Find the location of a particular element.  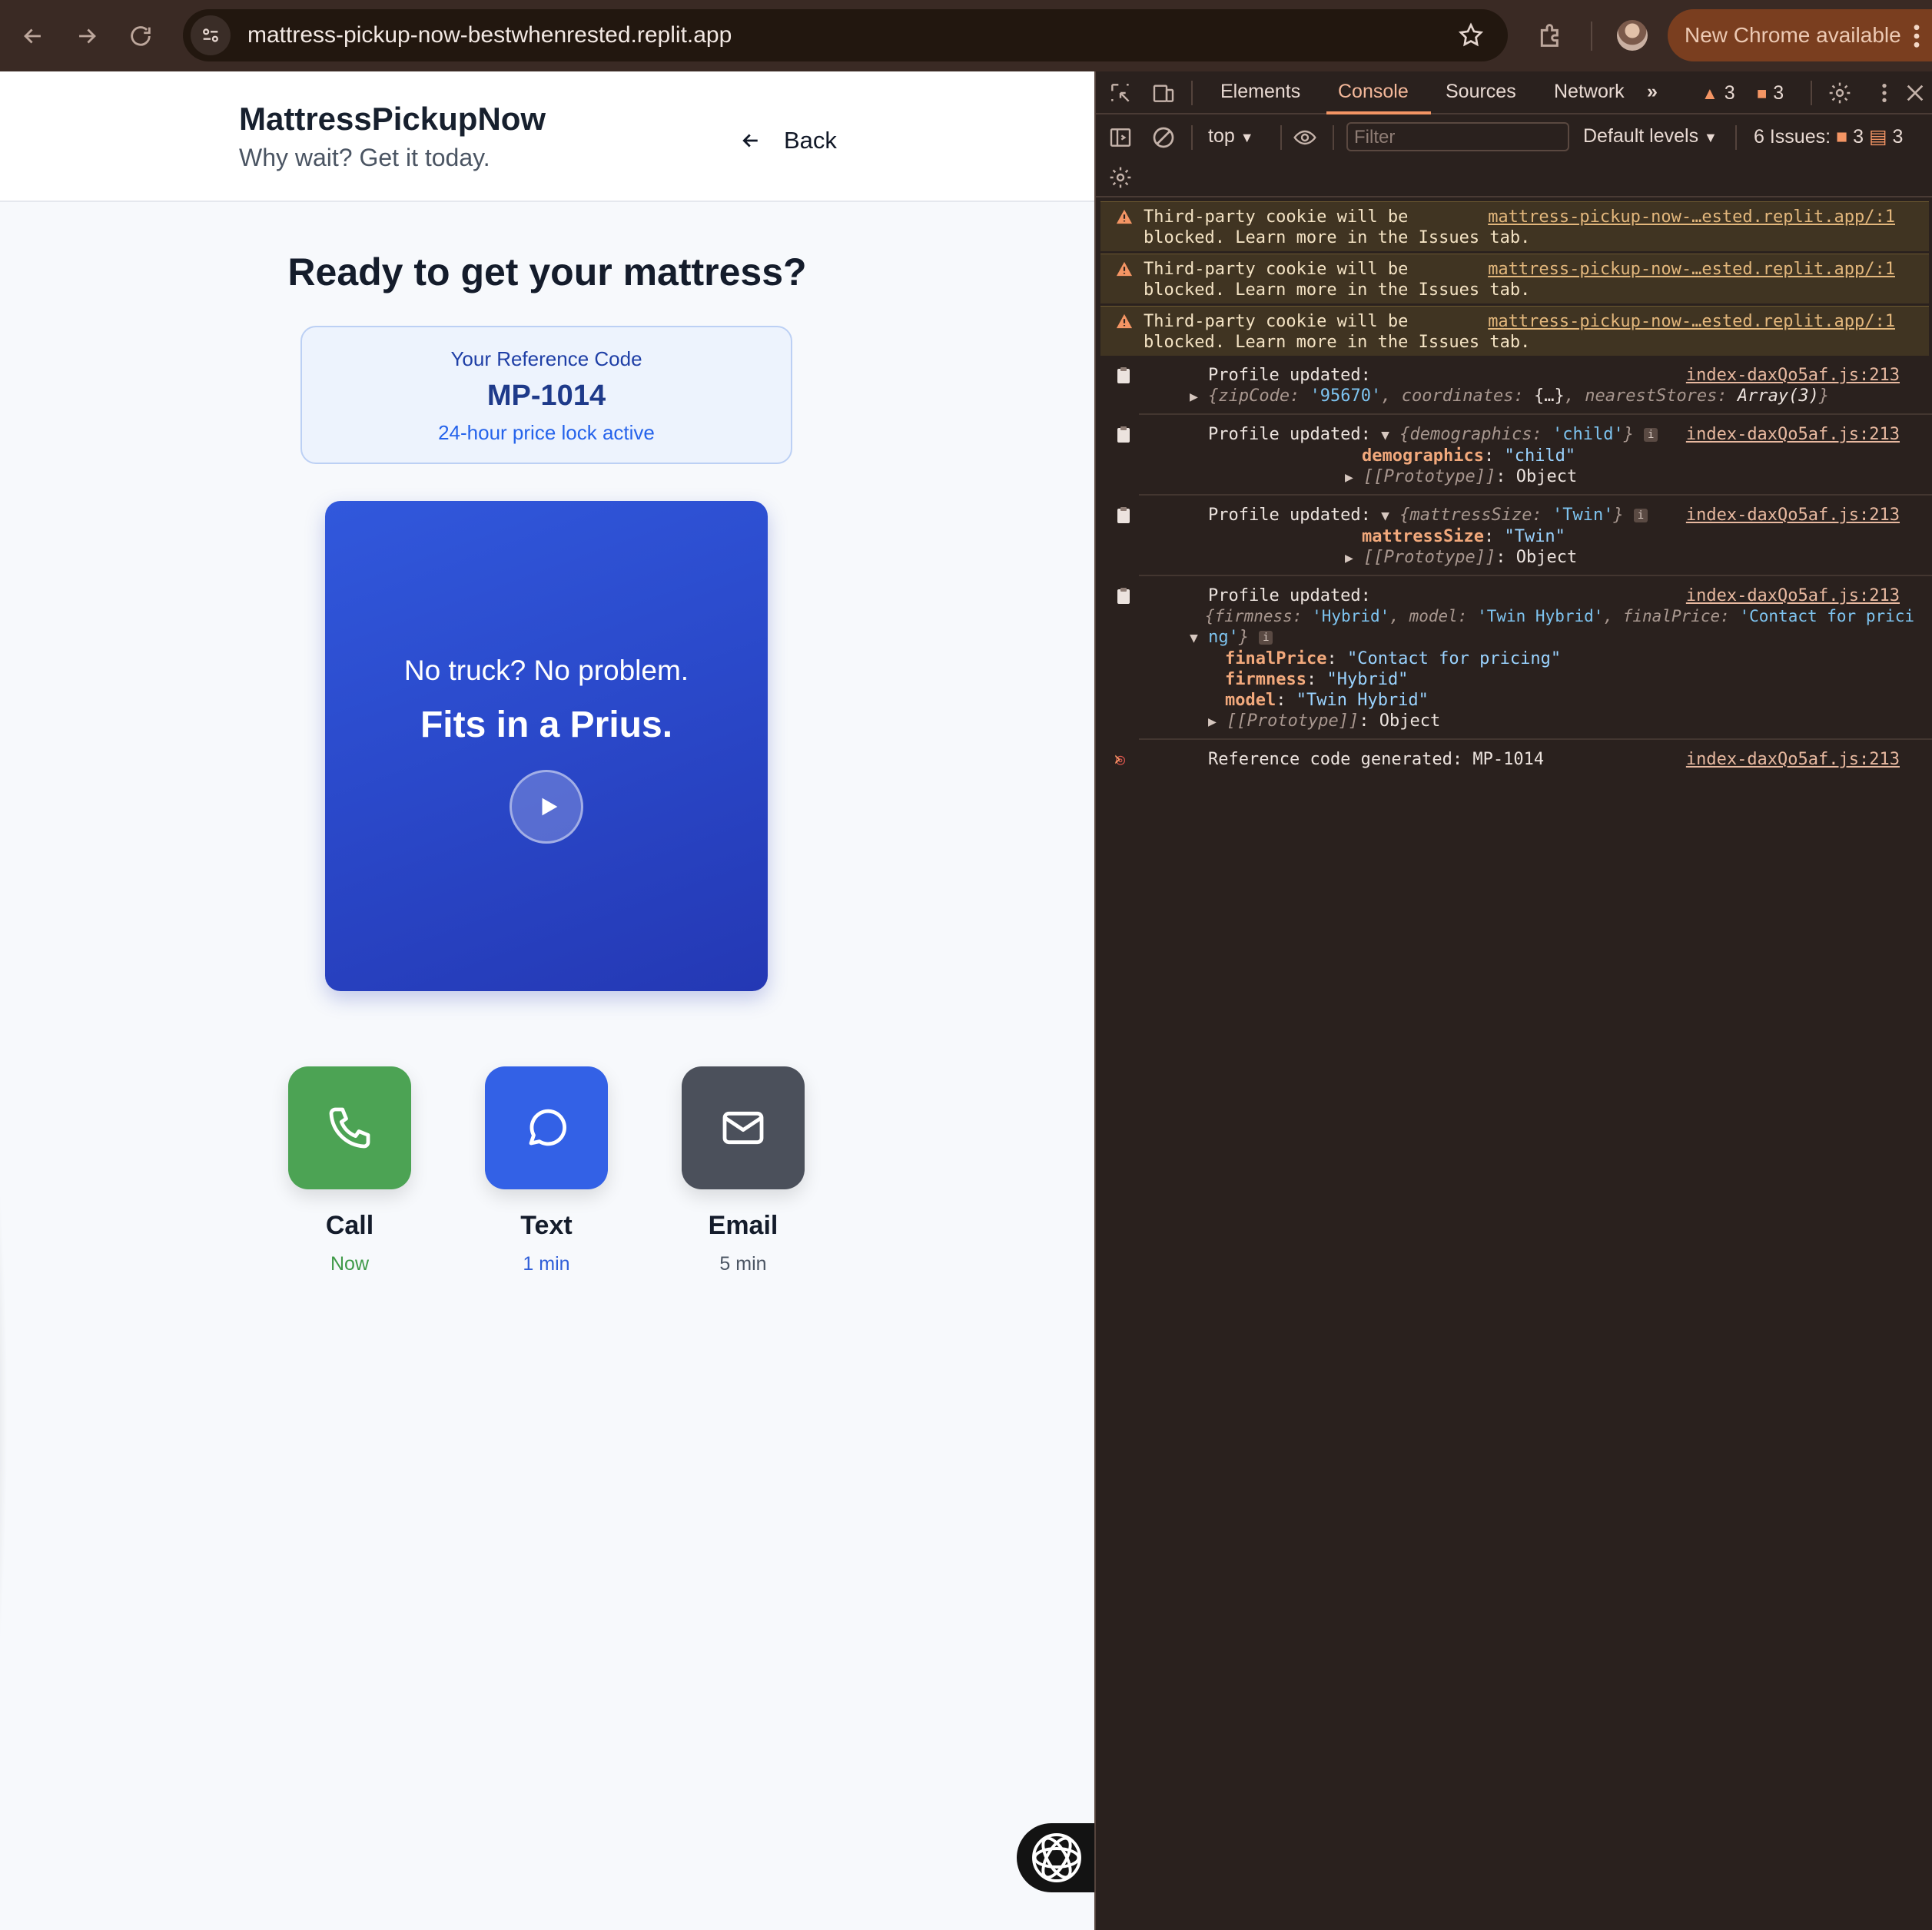

email-button is located at coordinates (743, 1127).